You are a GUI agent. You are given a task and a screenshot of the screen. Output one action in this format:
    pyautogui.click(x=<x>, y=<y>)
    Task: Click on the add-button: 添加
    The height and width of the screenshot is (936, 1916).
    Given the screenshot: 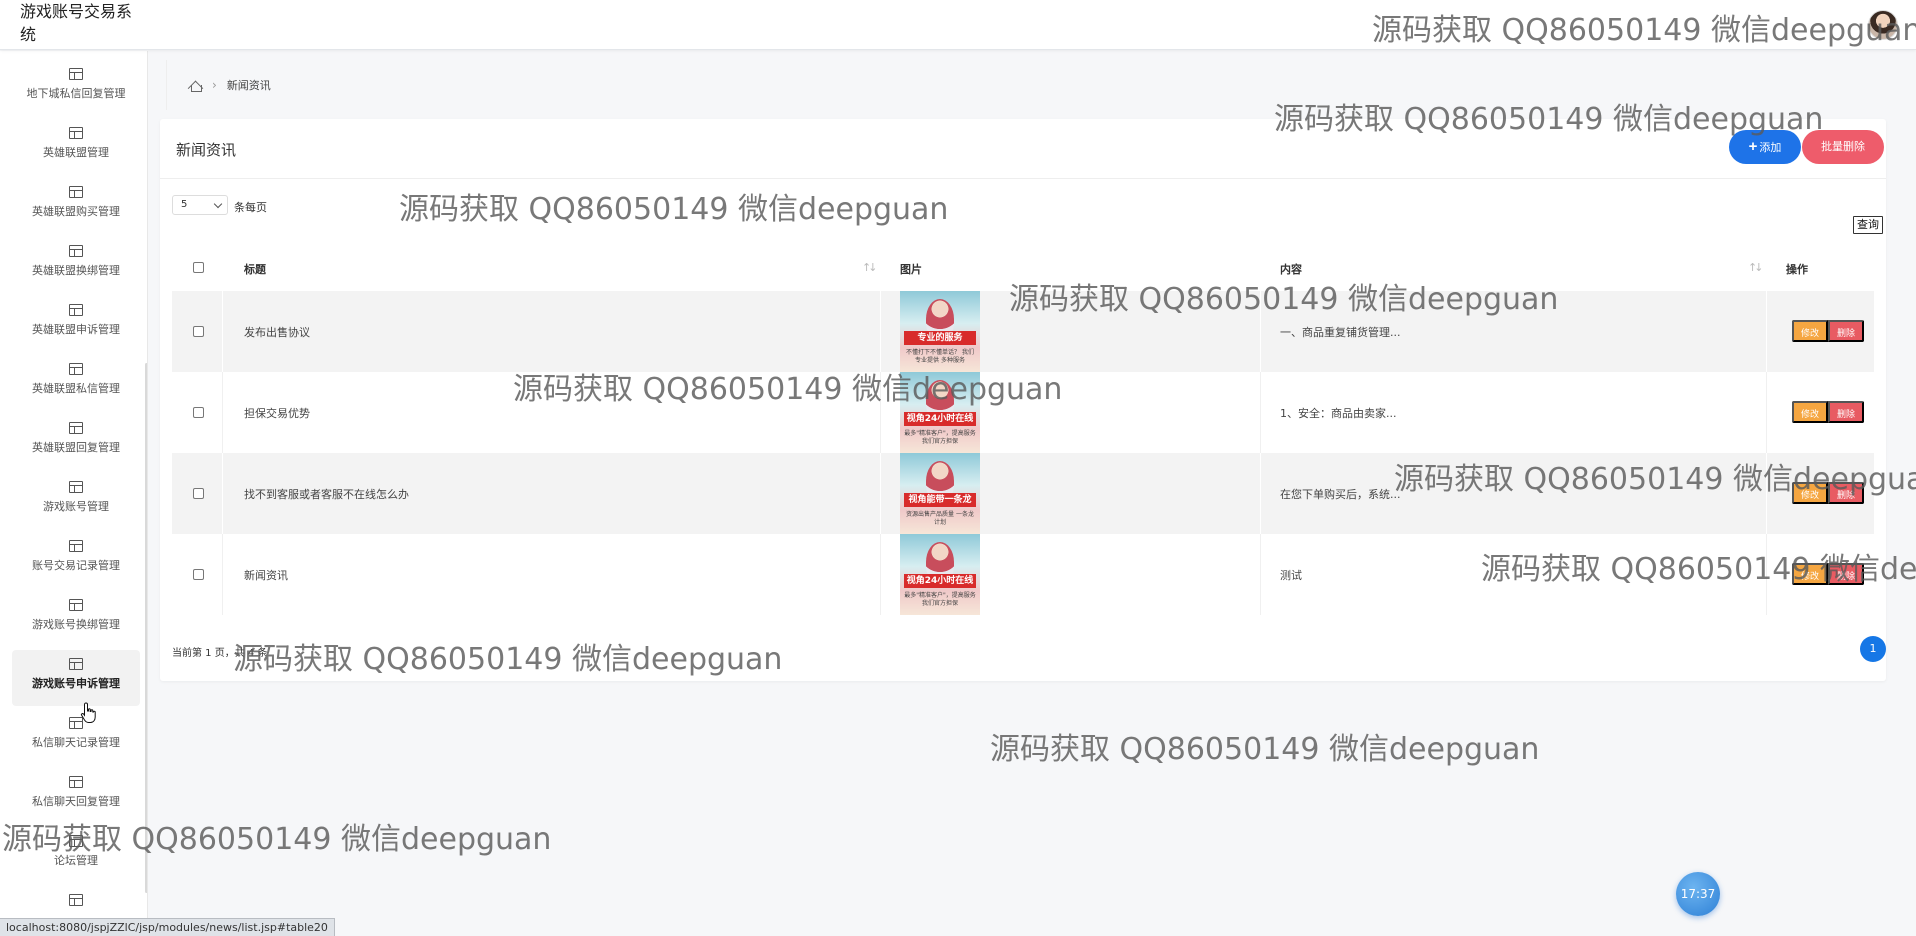 What is the action you would take?
    pyautogui.click(x=1765, y=147)
    